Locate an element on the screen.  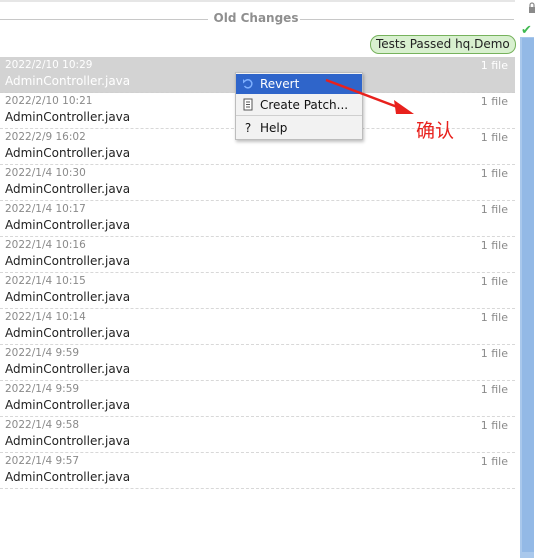
check-icon: ✔ is located at coordinates (526, 30).